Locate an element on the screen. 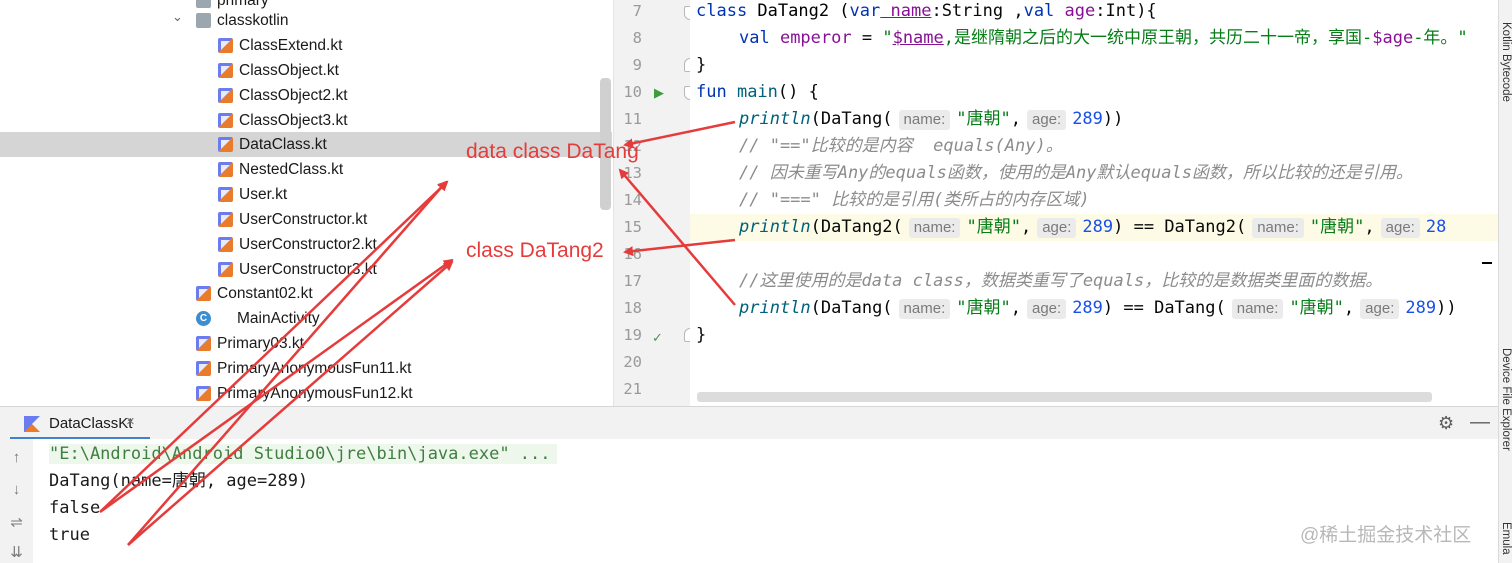 The image size is (1512, 563). tree-item-label: ClassObject2.kt is located at coordinates (293, 95).